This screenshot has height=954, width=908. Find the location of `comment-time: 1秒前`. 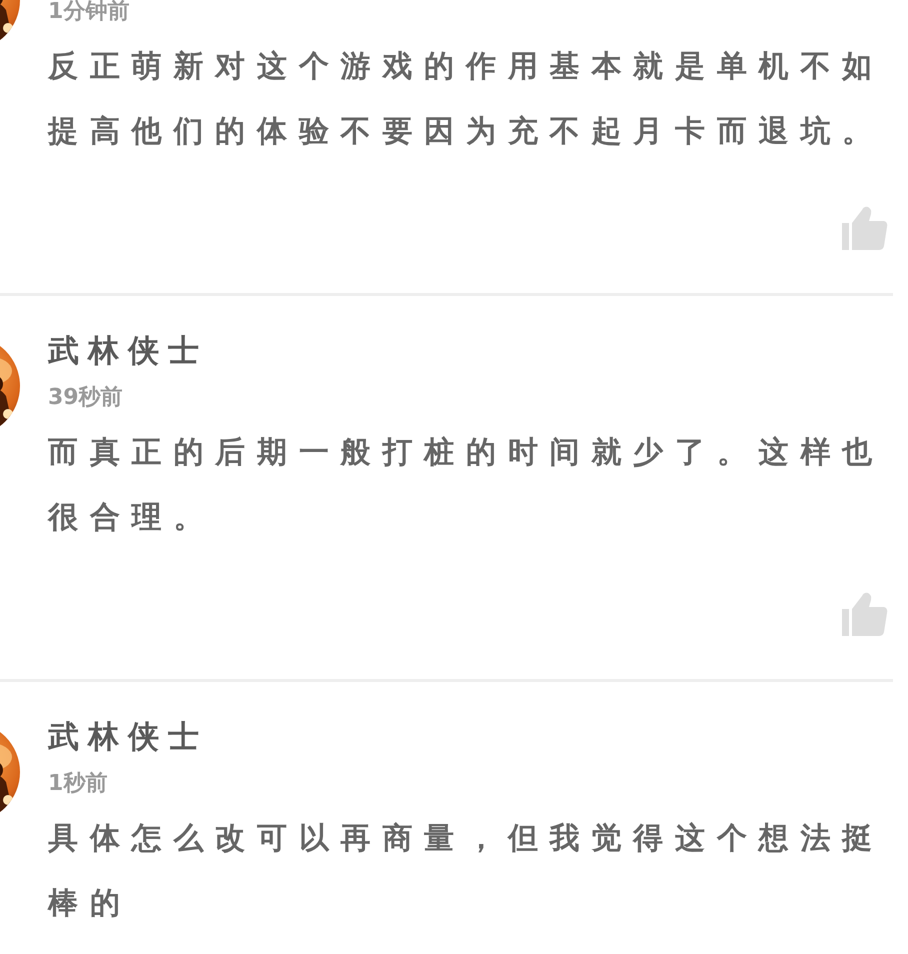

comment-time: 1秒前 is located at coordinates (78, 784).